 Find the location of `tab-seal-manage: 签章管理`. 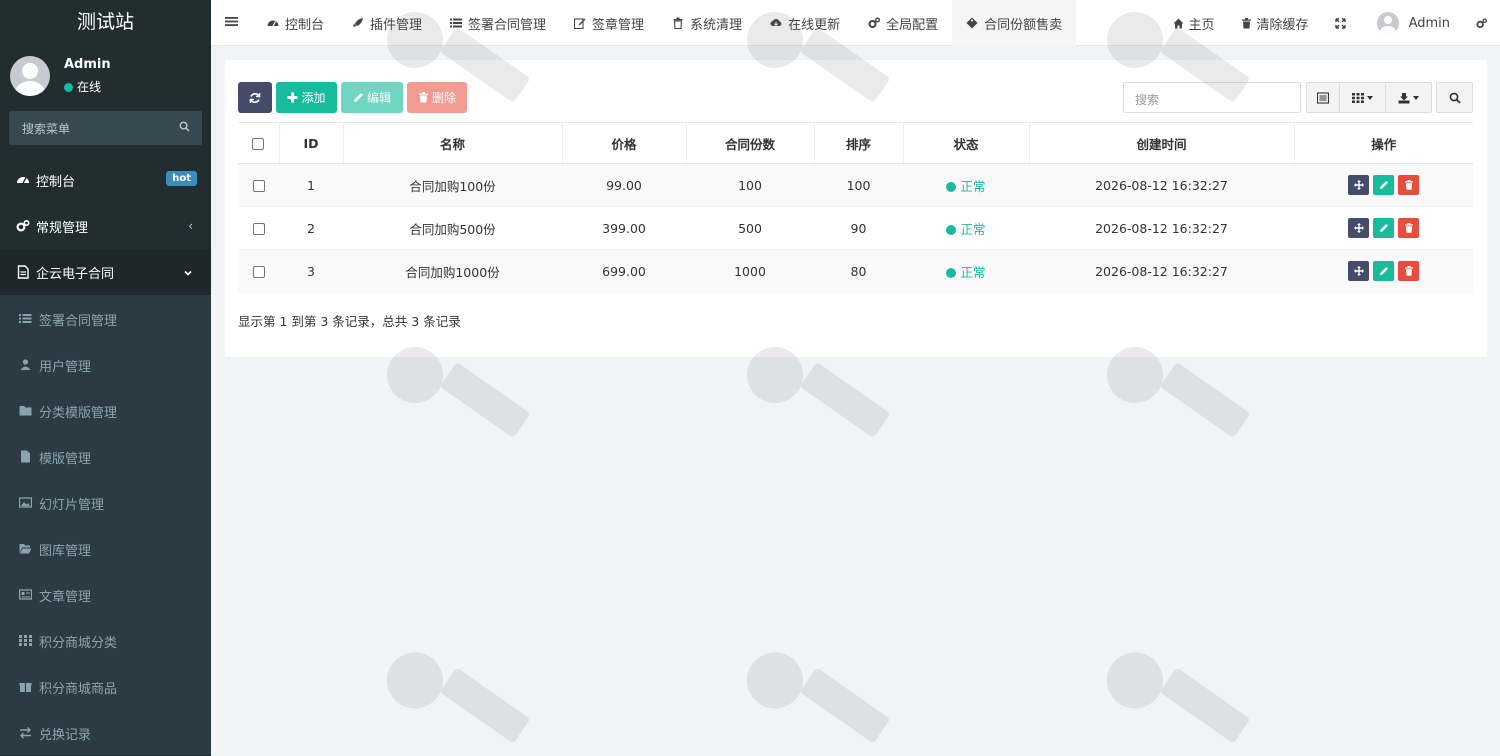

tab-seal-manage: 签章管理 is located at coordinates (609, 23).